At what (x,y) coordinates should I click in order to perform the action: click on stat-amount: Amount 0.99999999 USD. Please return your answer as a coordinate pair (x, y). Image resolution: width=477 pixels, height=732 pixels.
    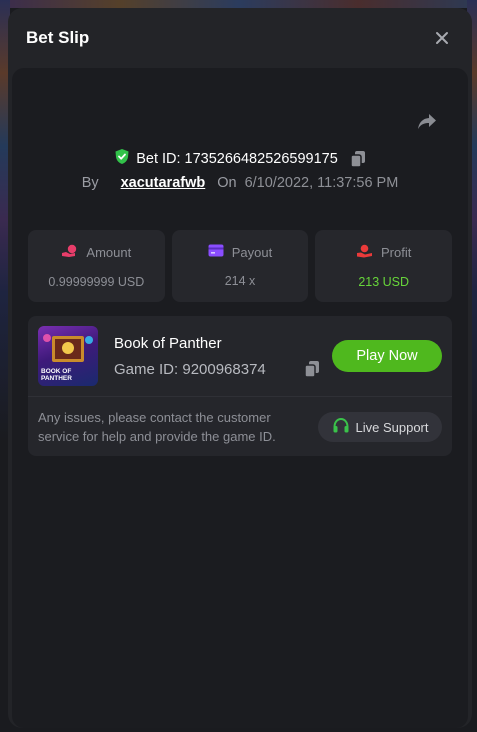
    Looking at the image, I should click on (96, 266).